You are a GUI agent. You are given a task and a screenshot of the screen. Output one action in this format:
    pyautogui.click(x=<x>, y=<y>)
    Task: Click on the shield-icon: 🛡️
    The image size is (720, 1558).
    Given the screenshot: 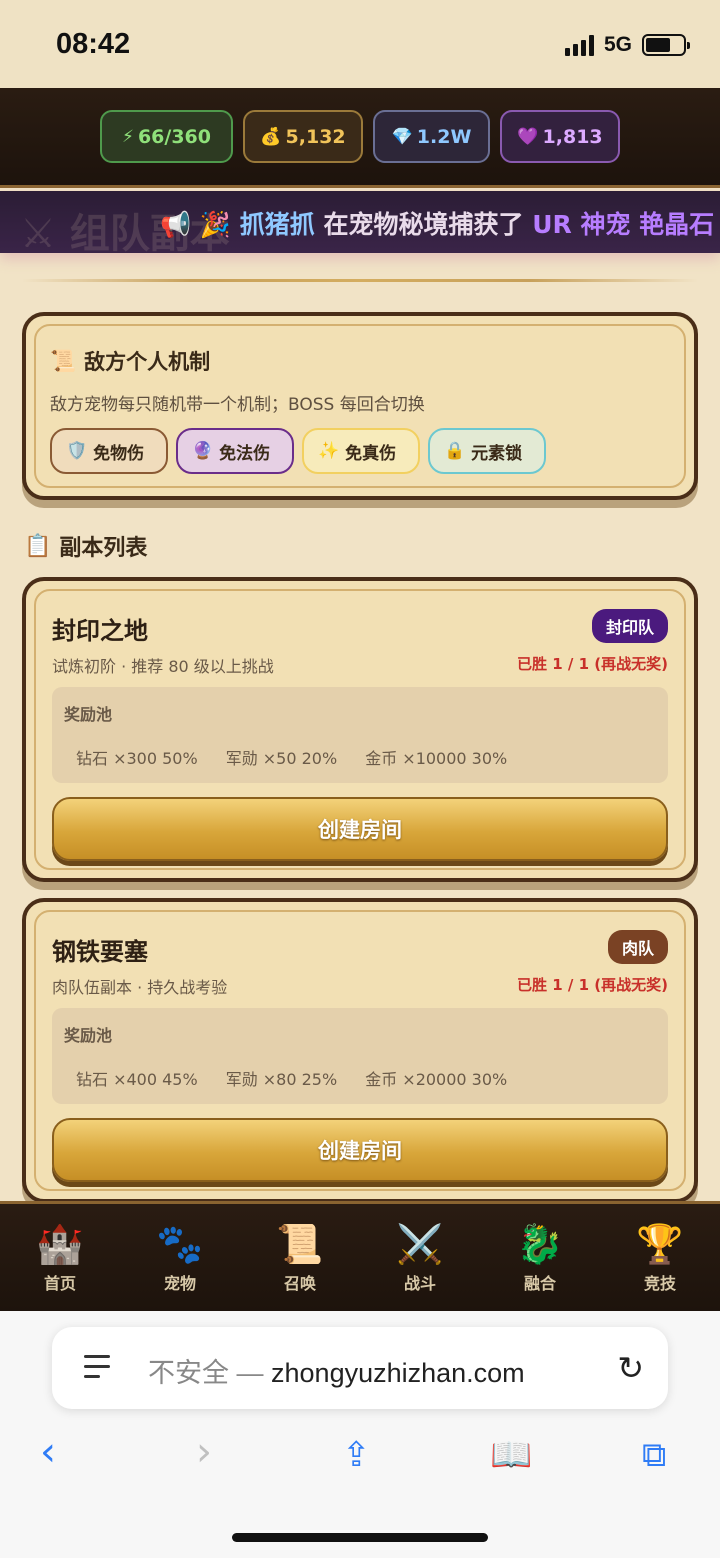 What is the action you would take?
    pyautogui.click(x=77, y=451)
    